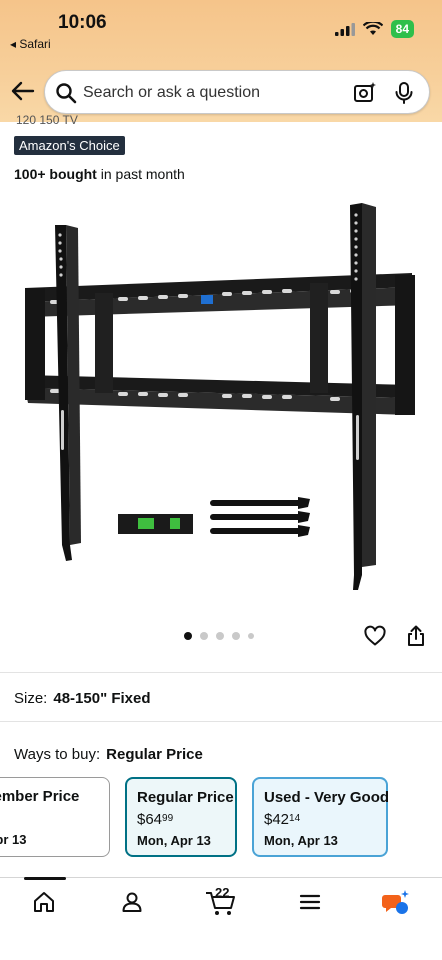 The image size is (442, 960). What do you see at coordinates (365, 93) in the screenshot?
I see `camera-search-icon` at bounding box center [365, 93].